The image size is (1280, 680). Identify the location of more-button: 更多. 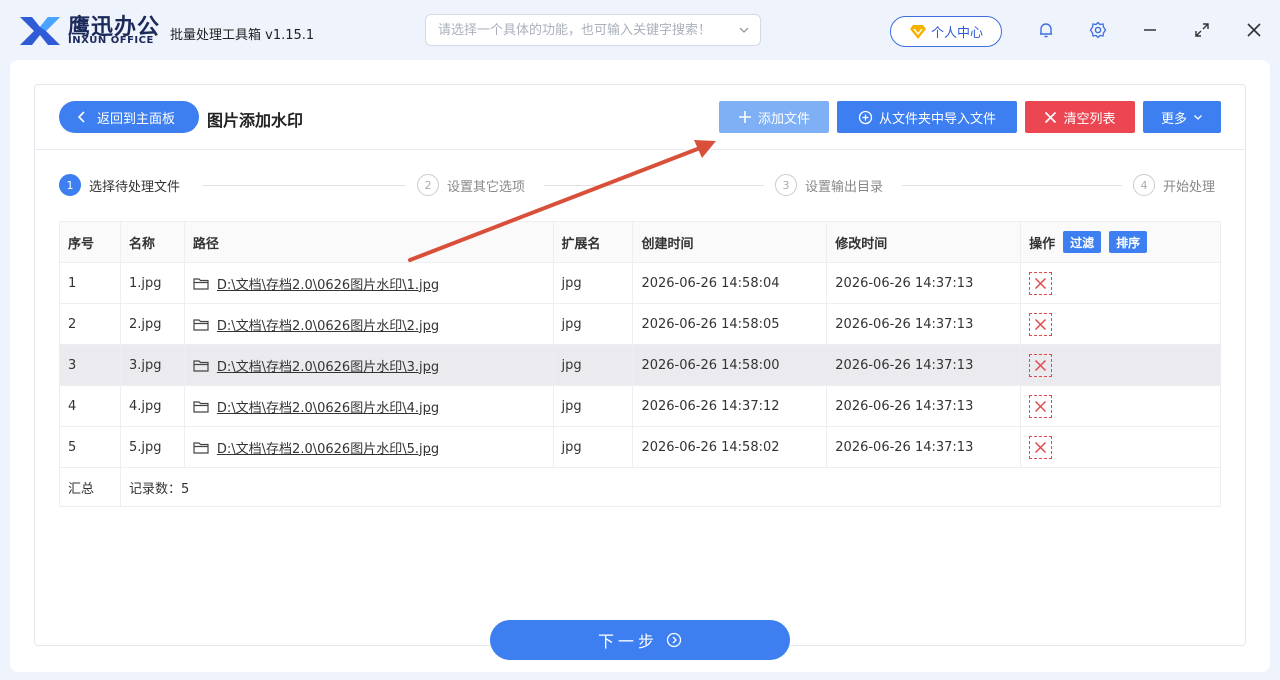
(1182, 117).